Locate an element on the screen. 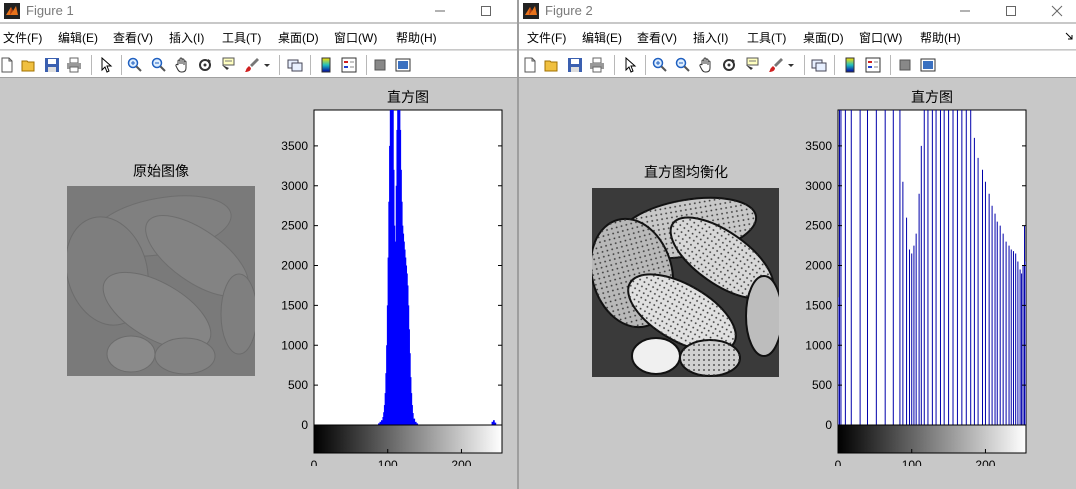 The width and height of the screenshot is (1076, 489). maximize-icon is located at coordinates (1011, 11).